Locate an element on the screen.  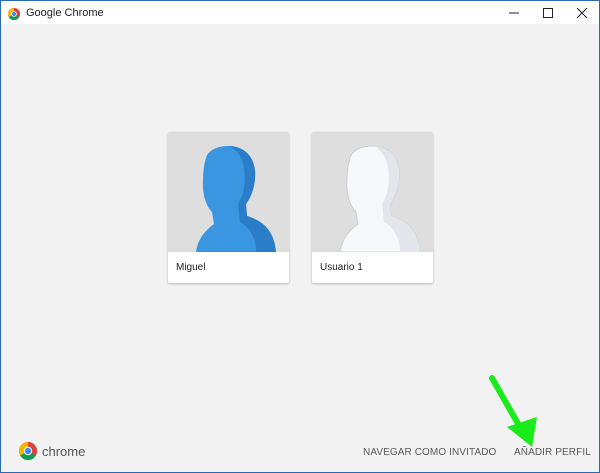
maximize-button is located at coordinates (548, 12).